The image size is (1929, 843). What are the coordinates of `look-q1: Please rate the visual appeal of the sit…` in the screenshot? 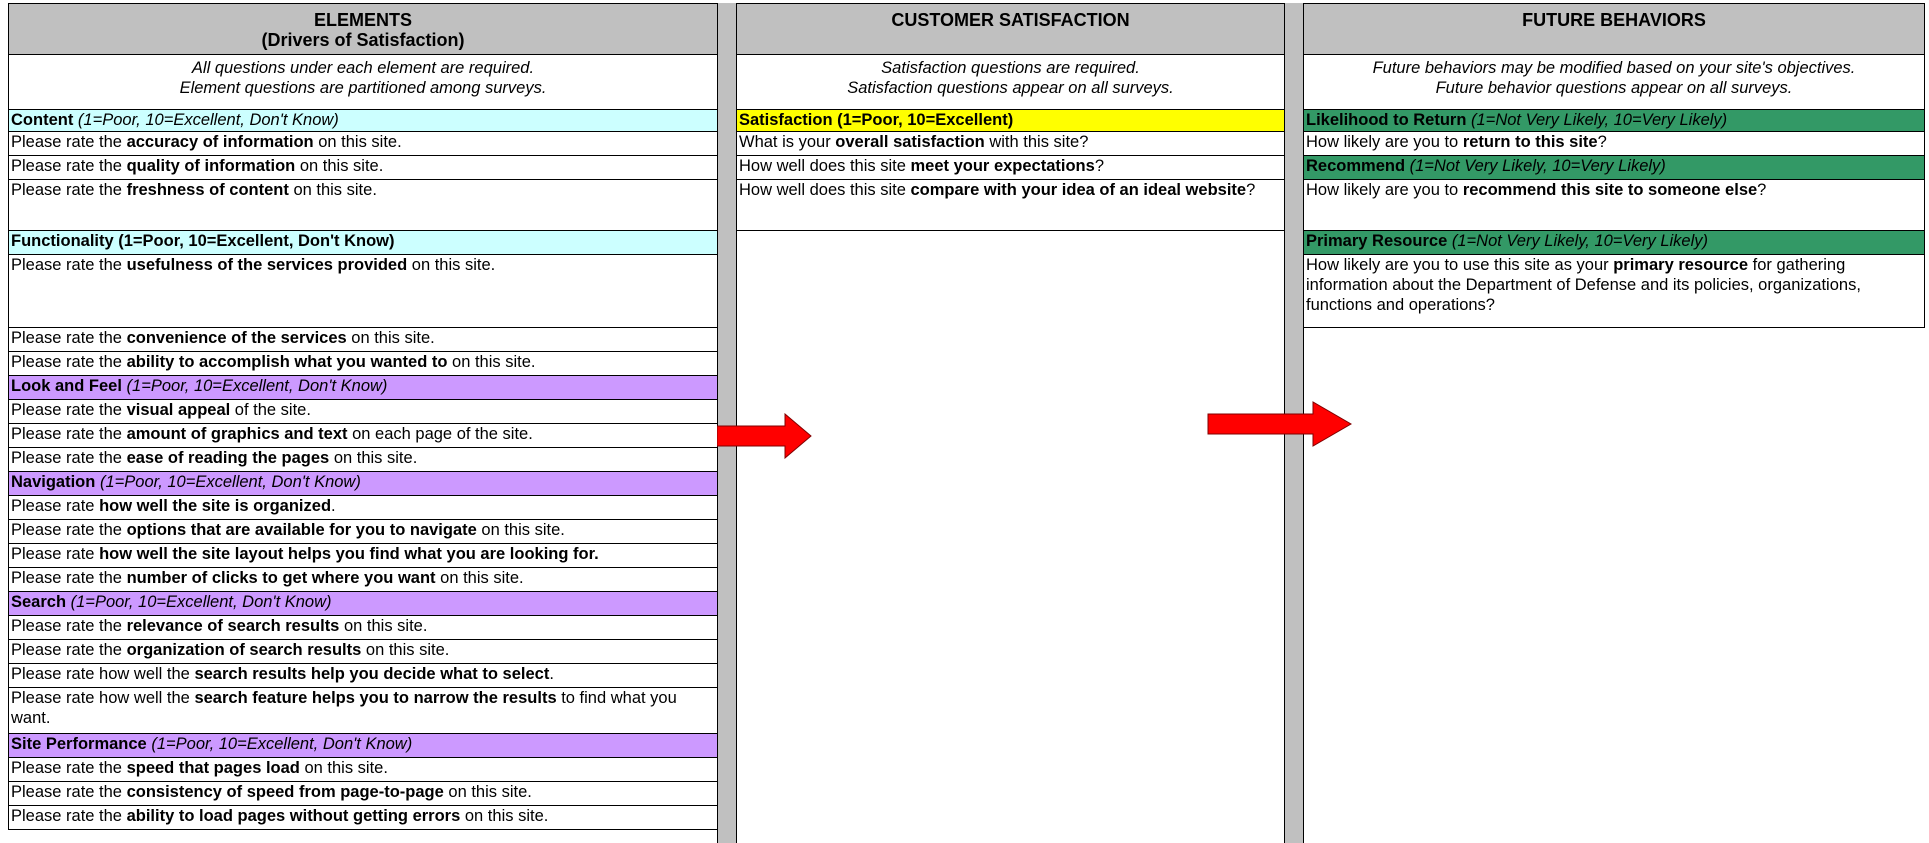 It's located at (363, 412).